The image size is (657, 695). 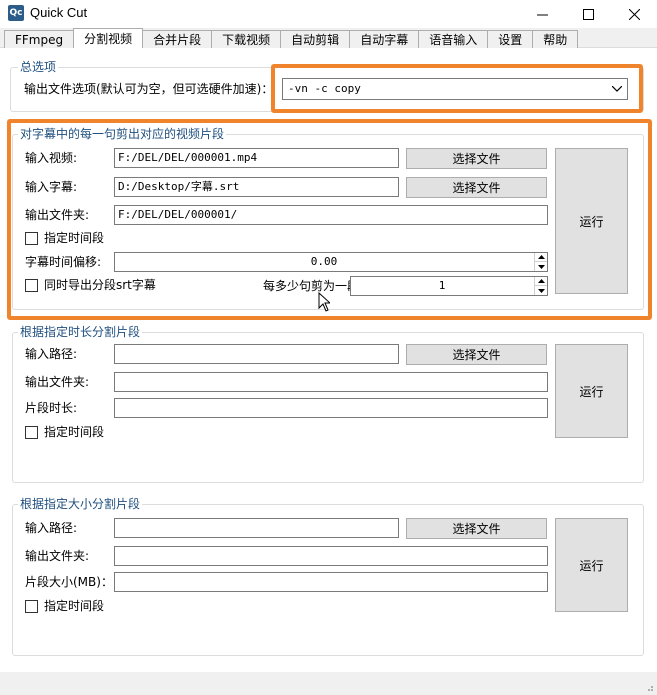 I want to click on select-video-button: 选择文件, so click(x=476, y=158).